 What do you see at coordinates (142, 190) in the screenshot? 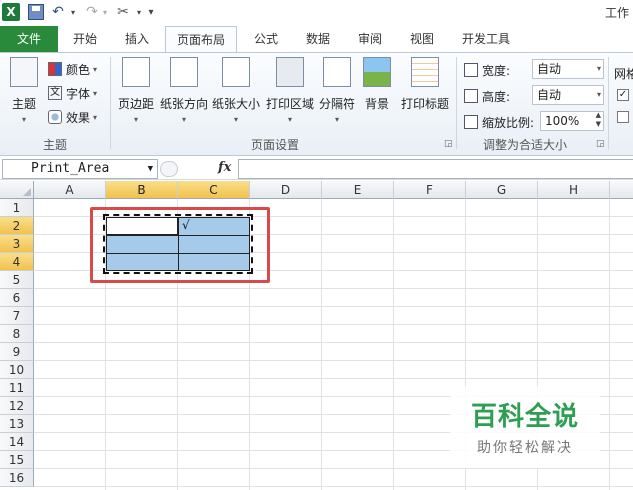
I see `column-header-b: B` at bounding box center [142, 190].